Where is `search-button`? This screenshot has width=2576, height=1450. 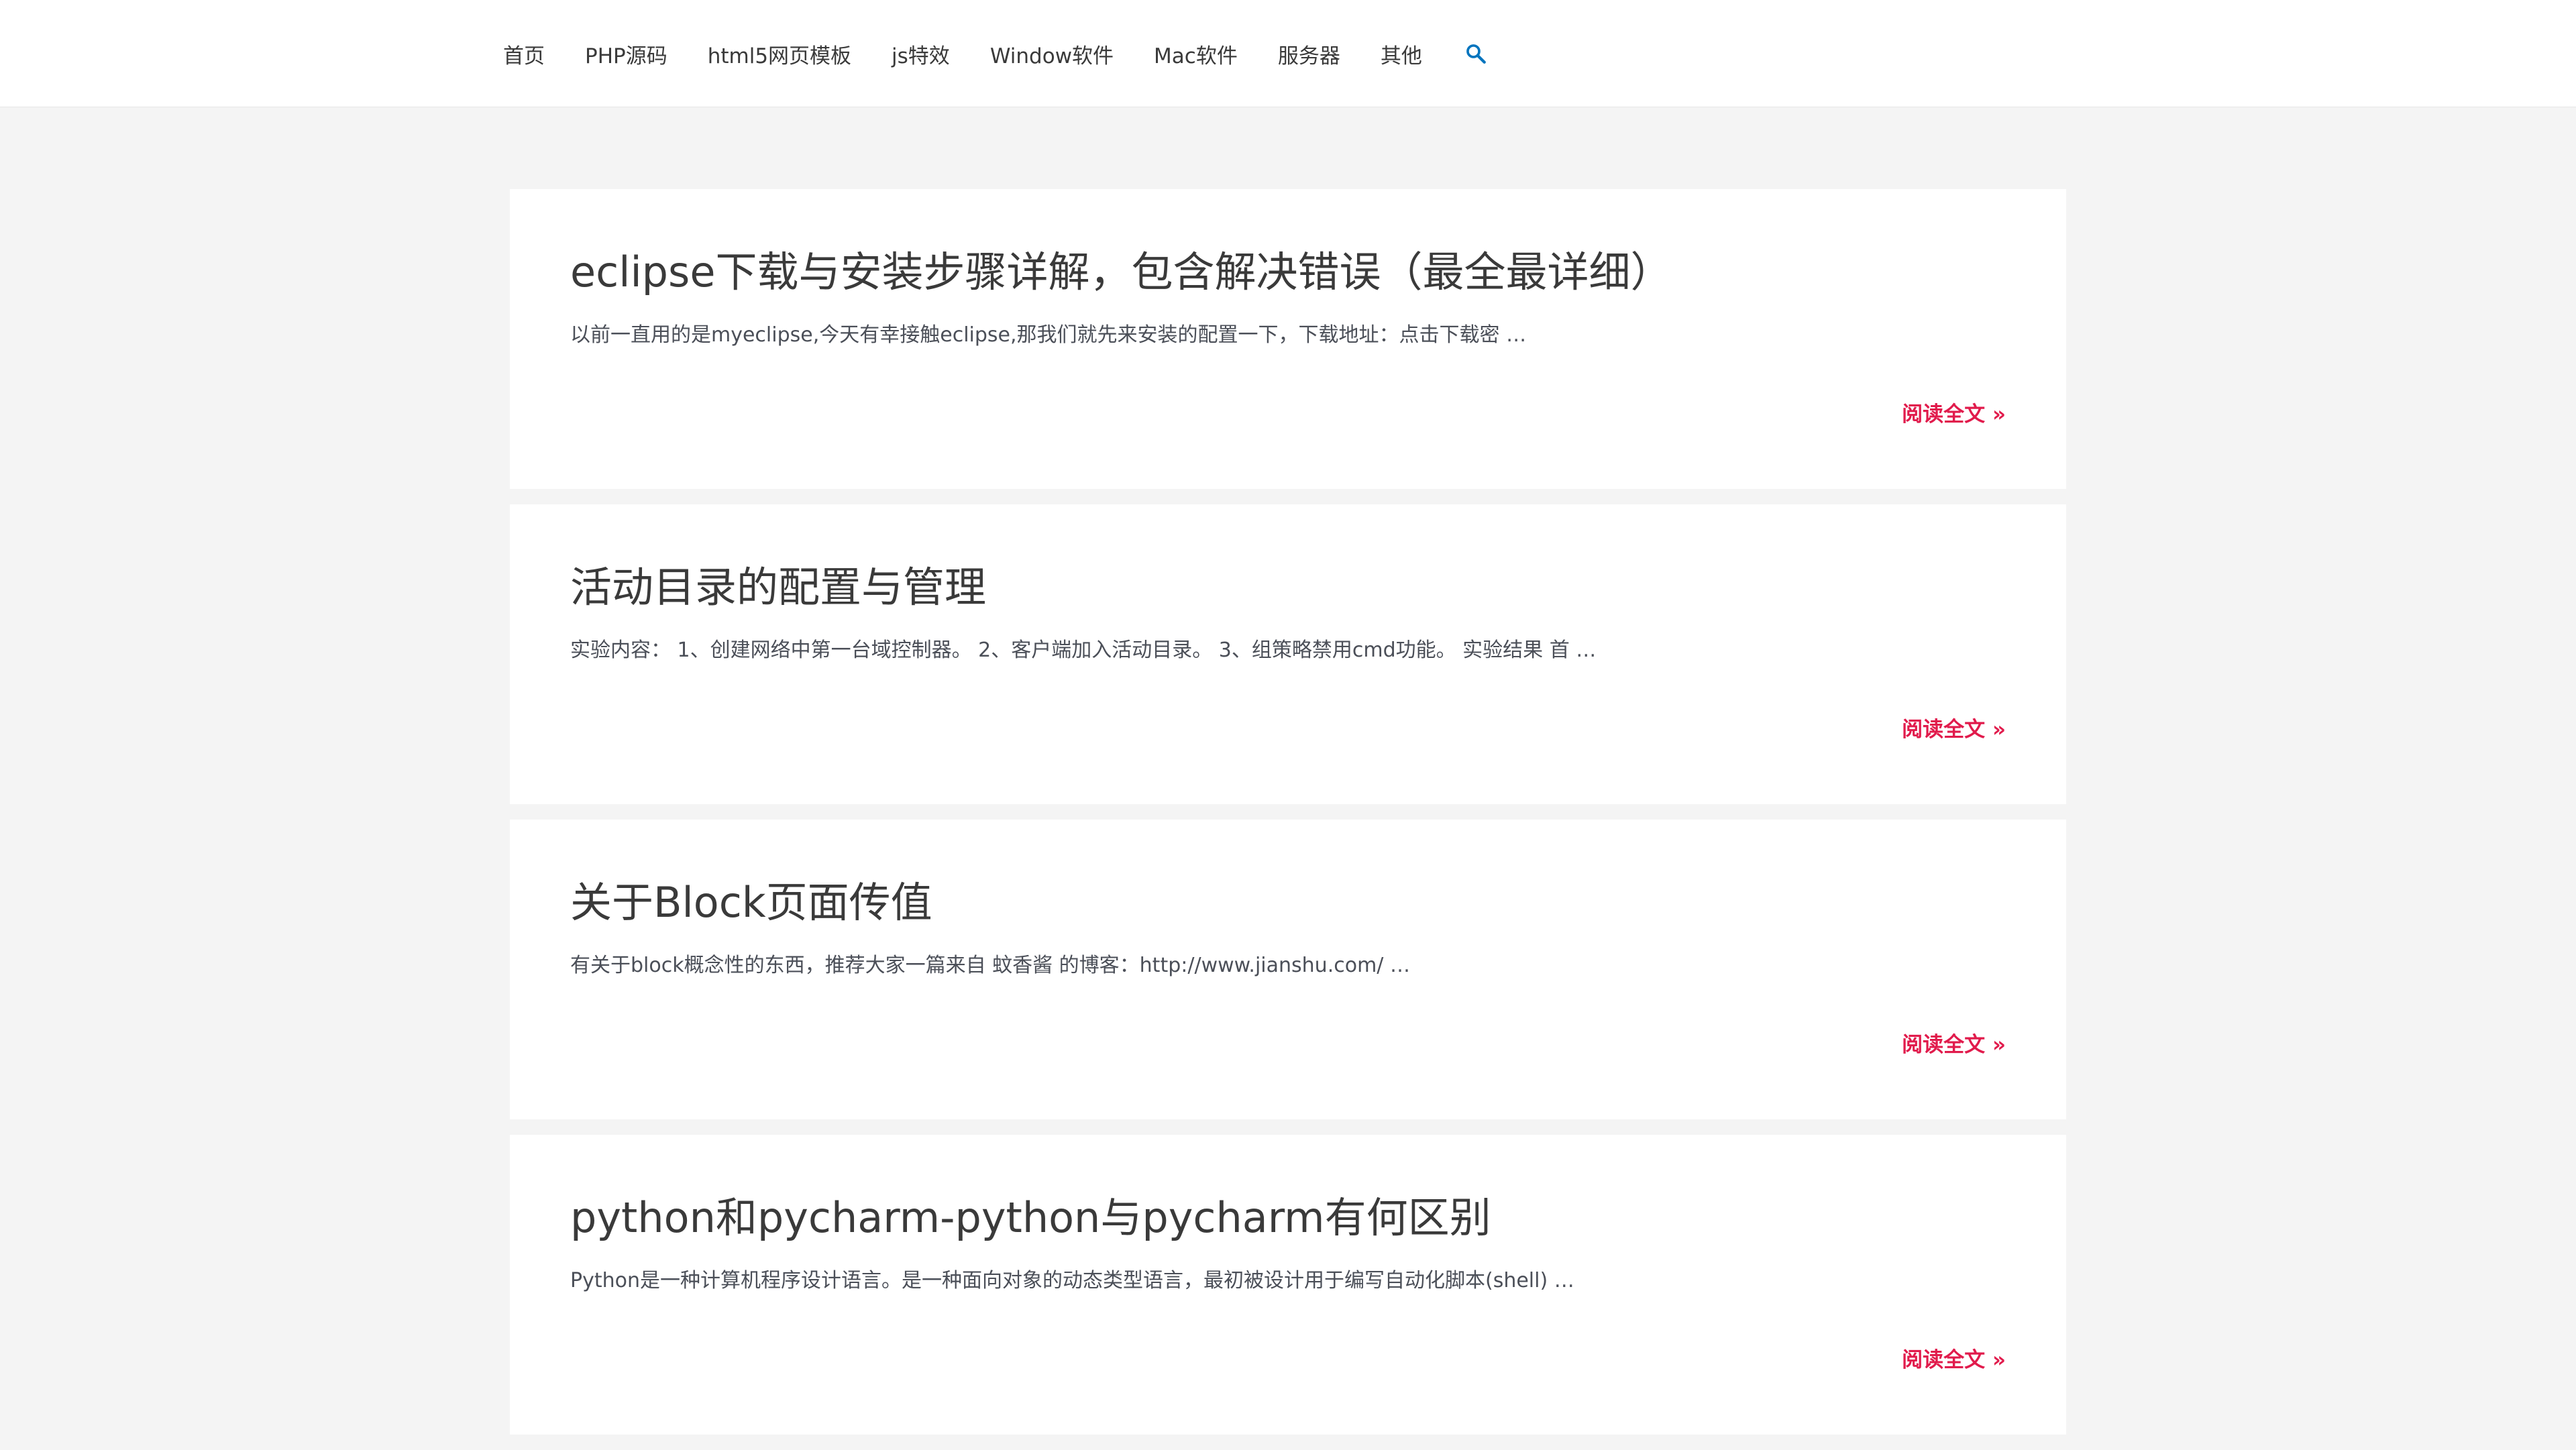
search-button is located at coordinates (1475, 53).